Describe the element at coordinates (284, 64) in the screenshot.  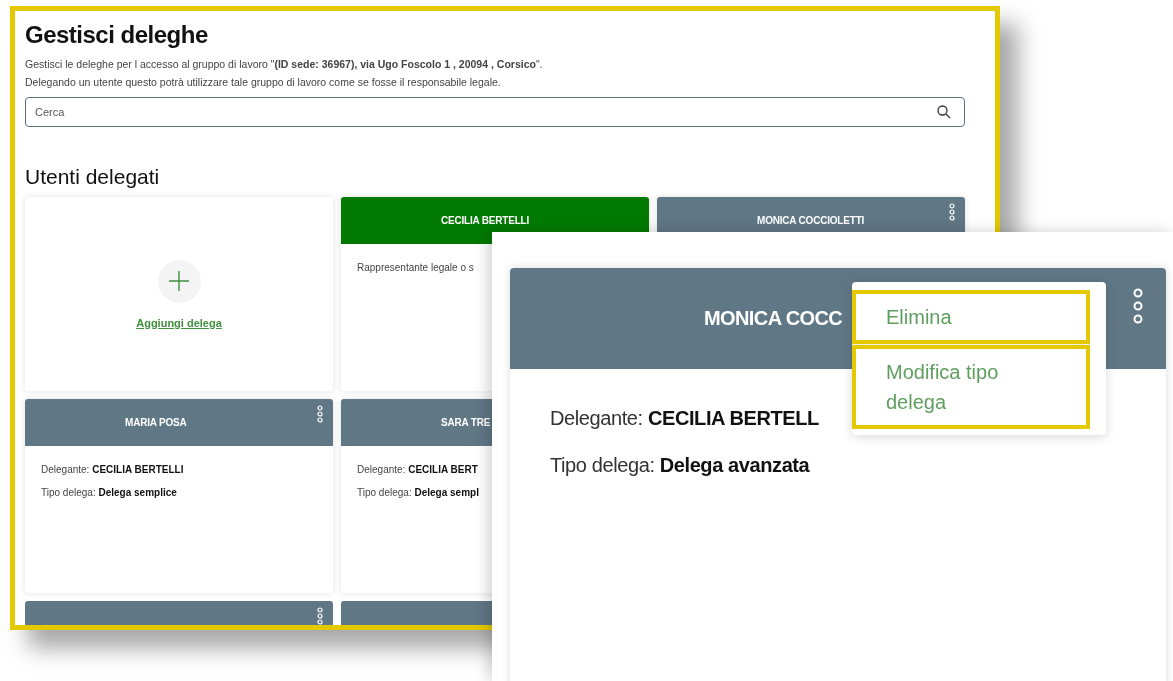
I see `intro-text: Gestisci le deleghe per l accesso al gruppo di lavoro "(ID sede: 36967), via Ugo Foscolo 1 , 20094 , Corsico".` at that location.